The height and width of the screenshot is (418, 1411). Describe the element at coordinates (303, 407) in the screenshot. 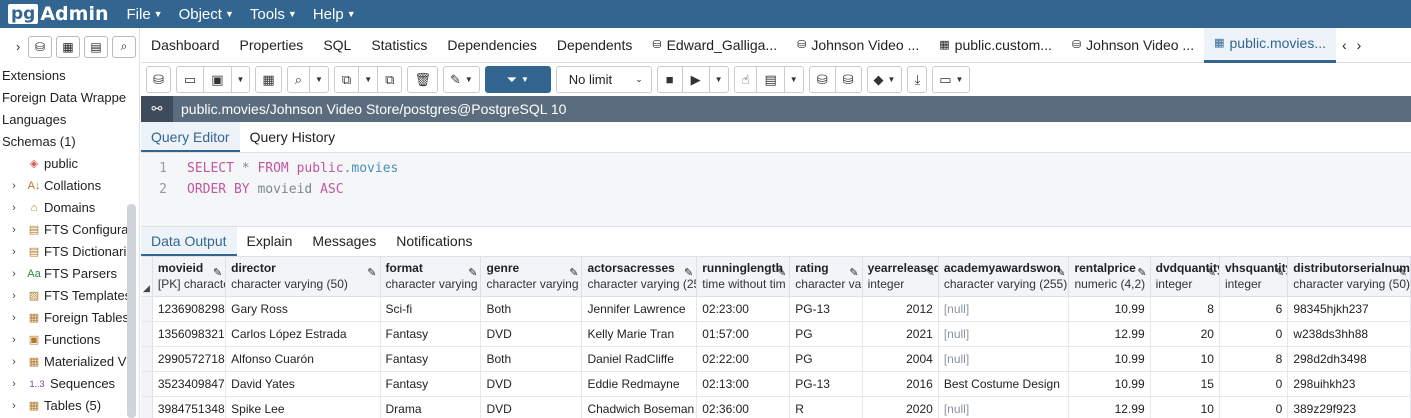

I see `table-cell: Spike Lee` at that location.